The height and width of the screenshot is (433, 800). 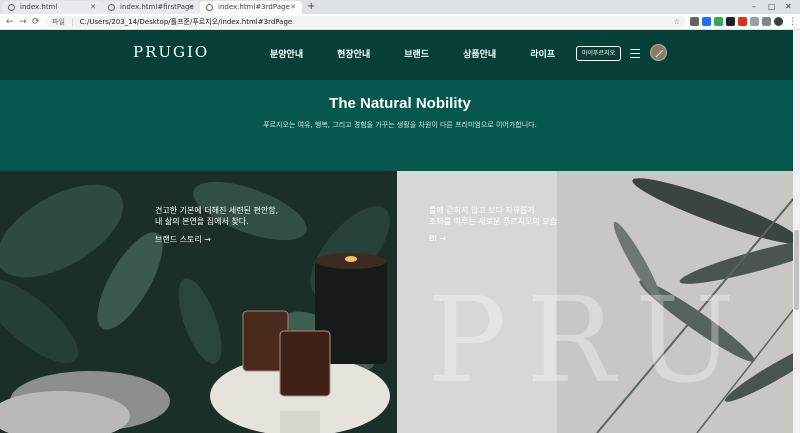 I want to click on reload-icon: ⟳, so click(x=36, y=22).